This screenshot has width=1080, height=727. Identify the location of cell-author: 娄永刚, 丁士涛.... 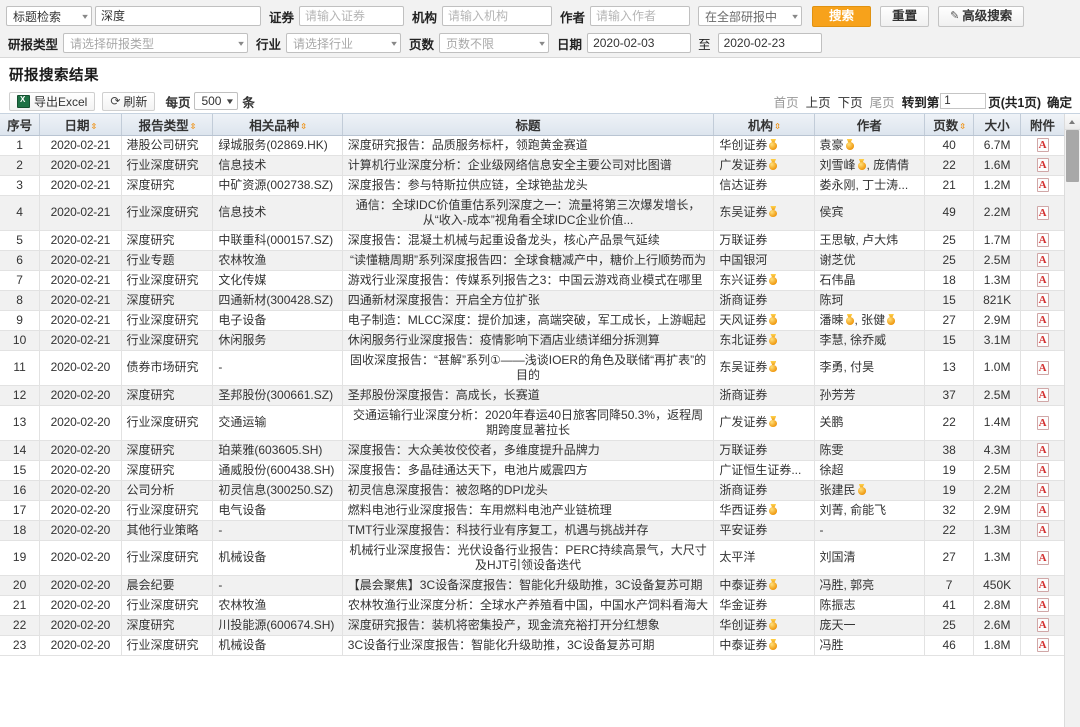
(870, 185).